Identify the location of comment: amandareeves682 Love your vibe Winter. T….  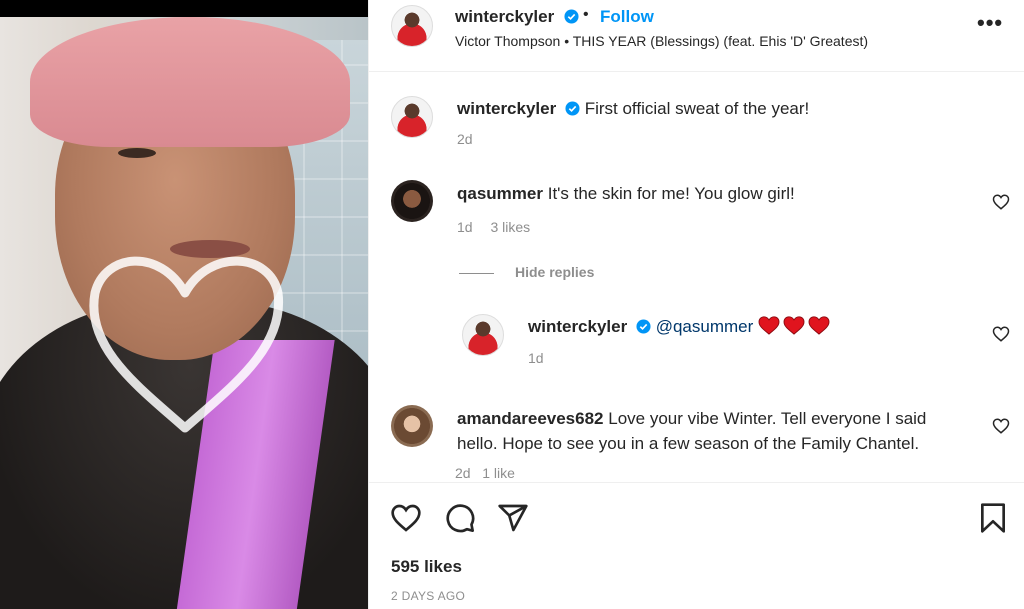
(712, 431).